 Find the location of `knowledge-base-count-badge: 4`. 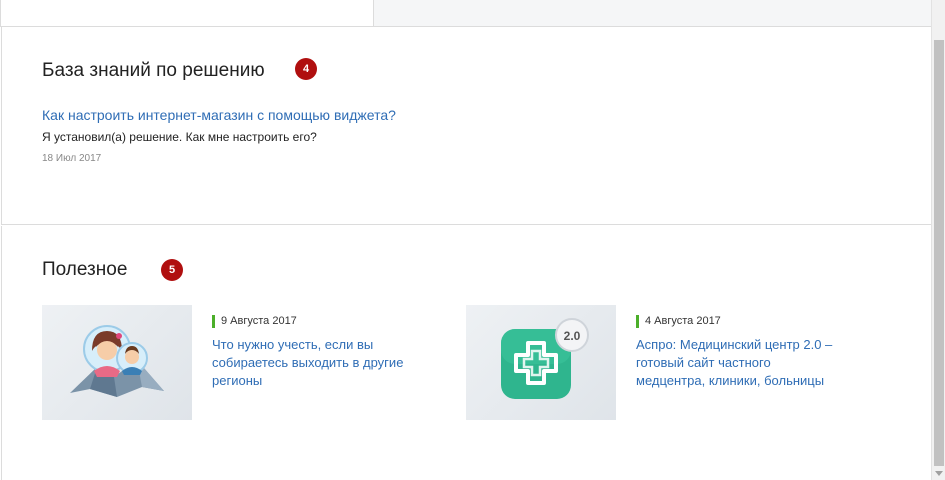

knowledge-base-count-badge: 4 is located at coordinates (306, 69).